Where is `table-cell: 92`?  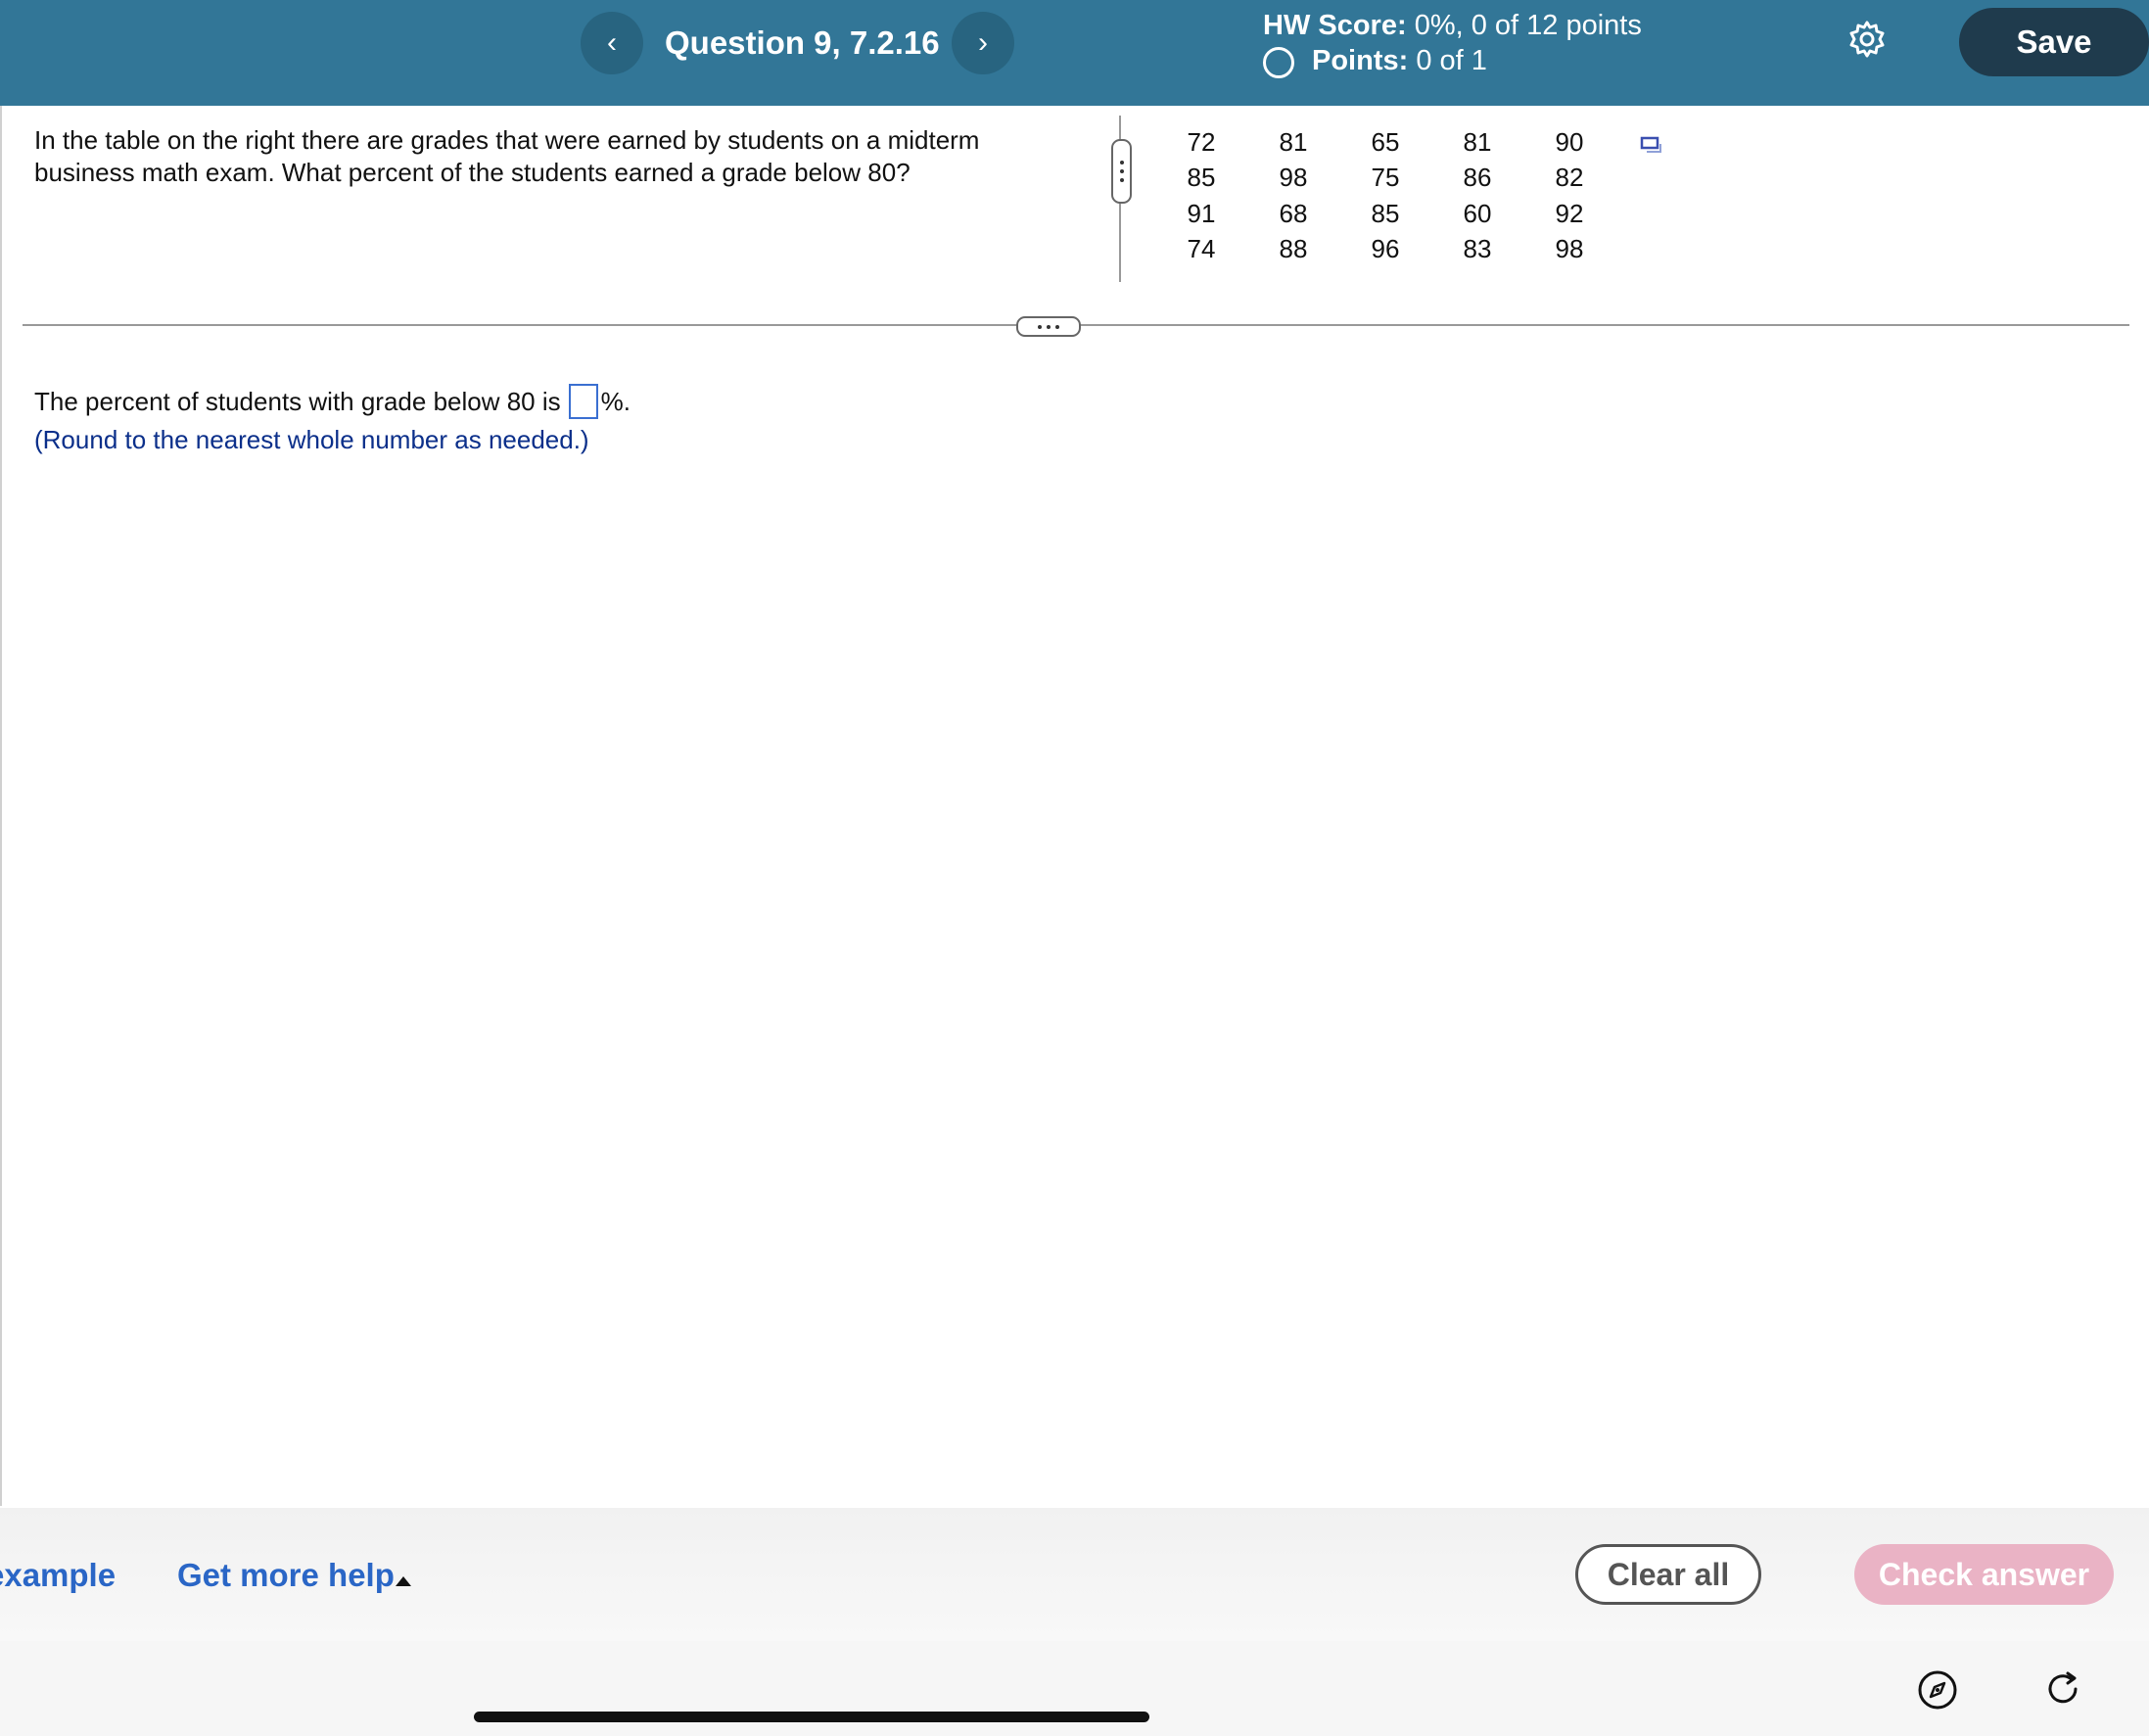 table-cell: 92 is located at coordinates (1569, 213).